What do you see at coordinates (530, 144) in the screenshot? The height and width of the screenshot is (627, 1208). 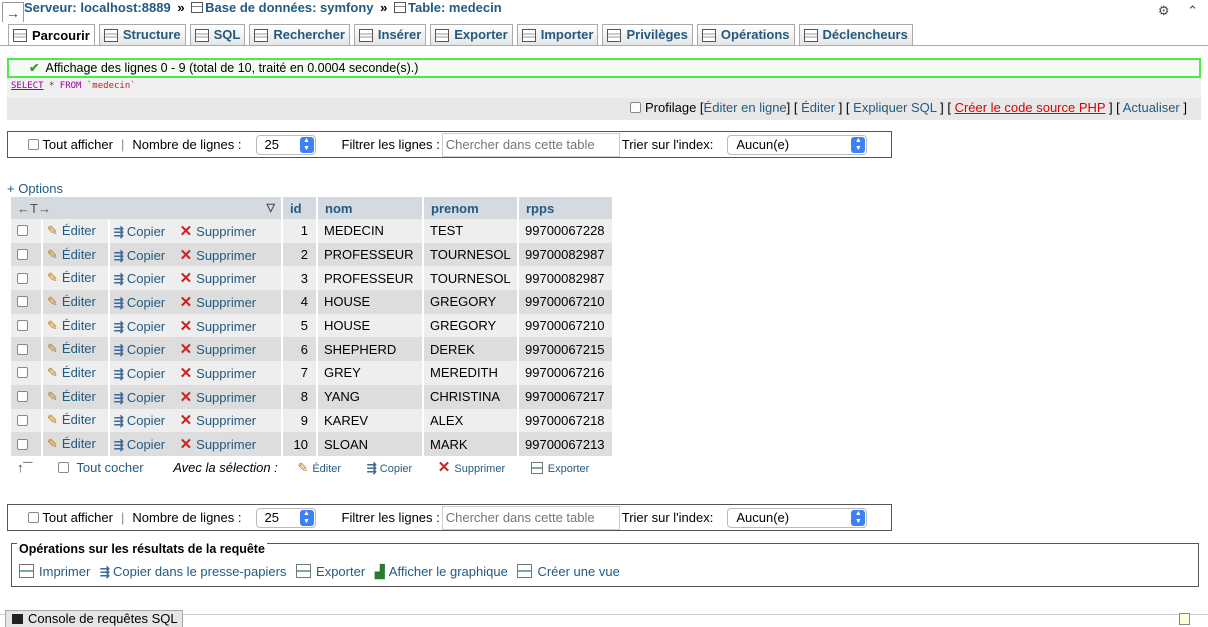 I see `filter-rows-input` at bounding box center [530, 144].